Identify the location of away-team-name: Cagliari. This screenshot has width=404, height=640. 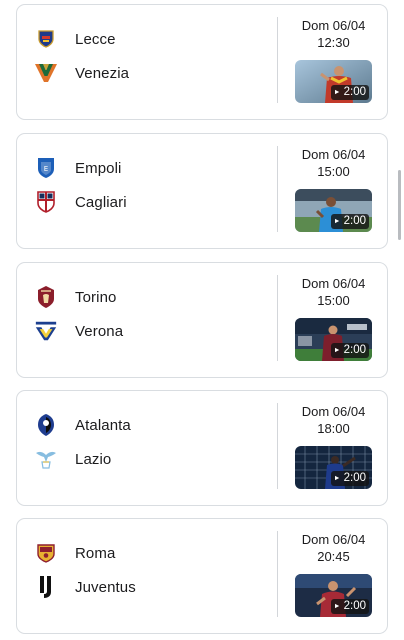
(101, 202).